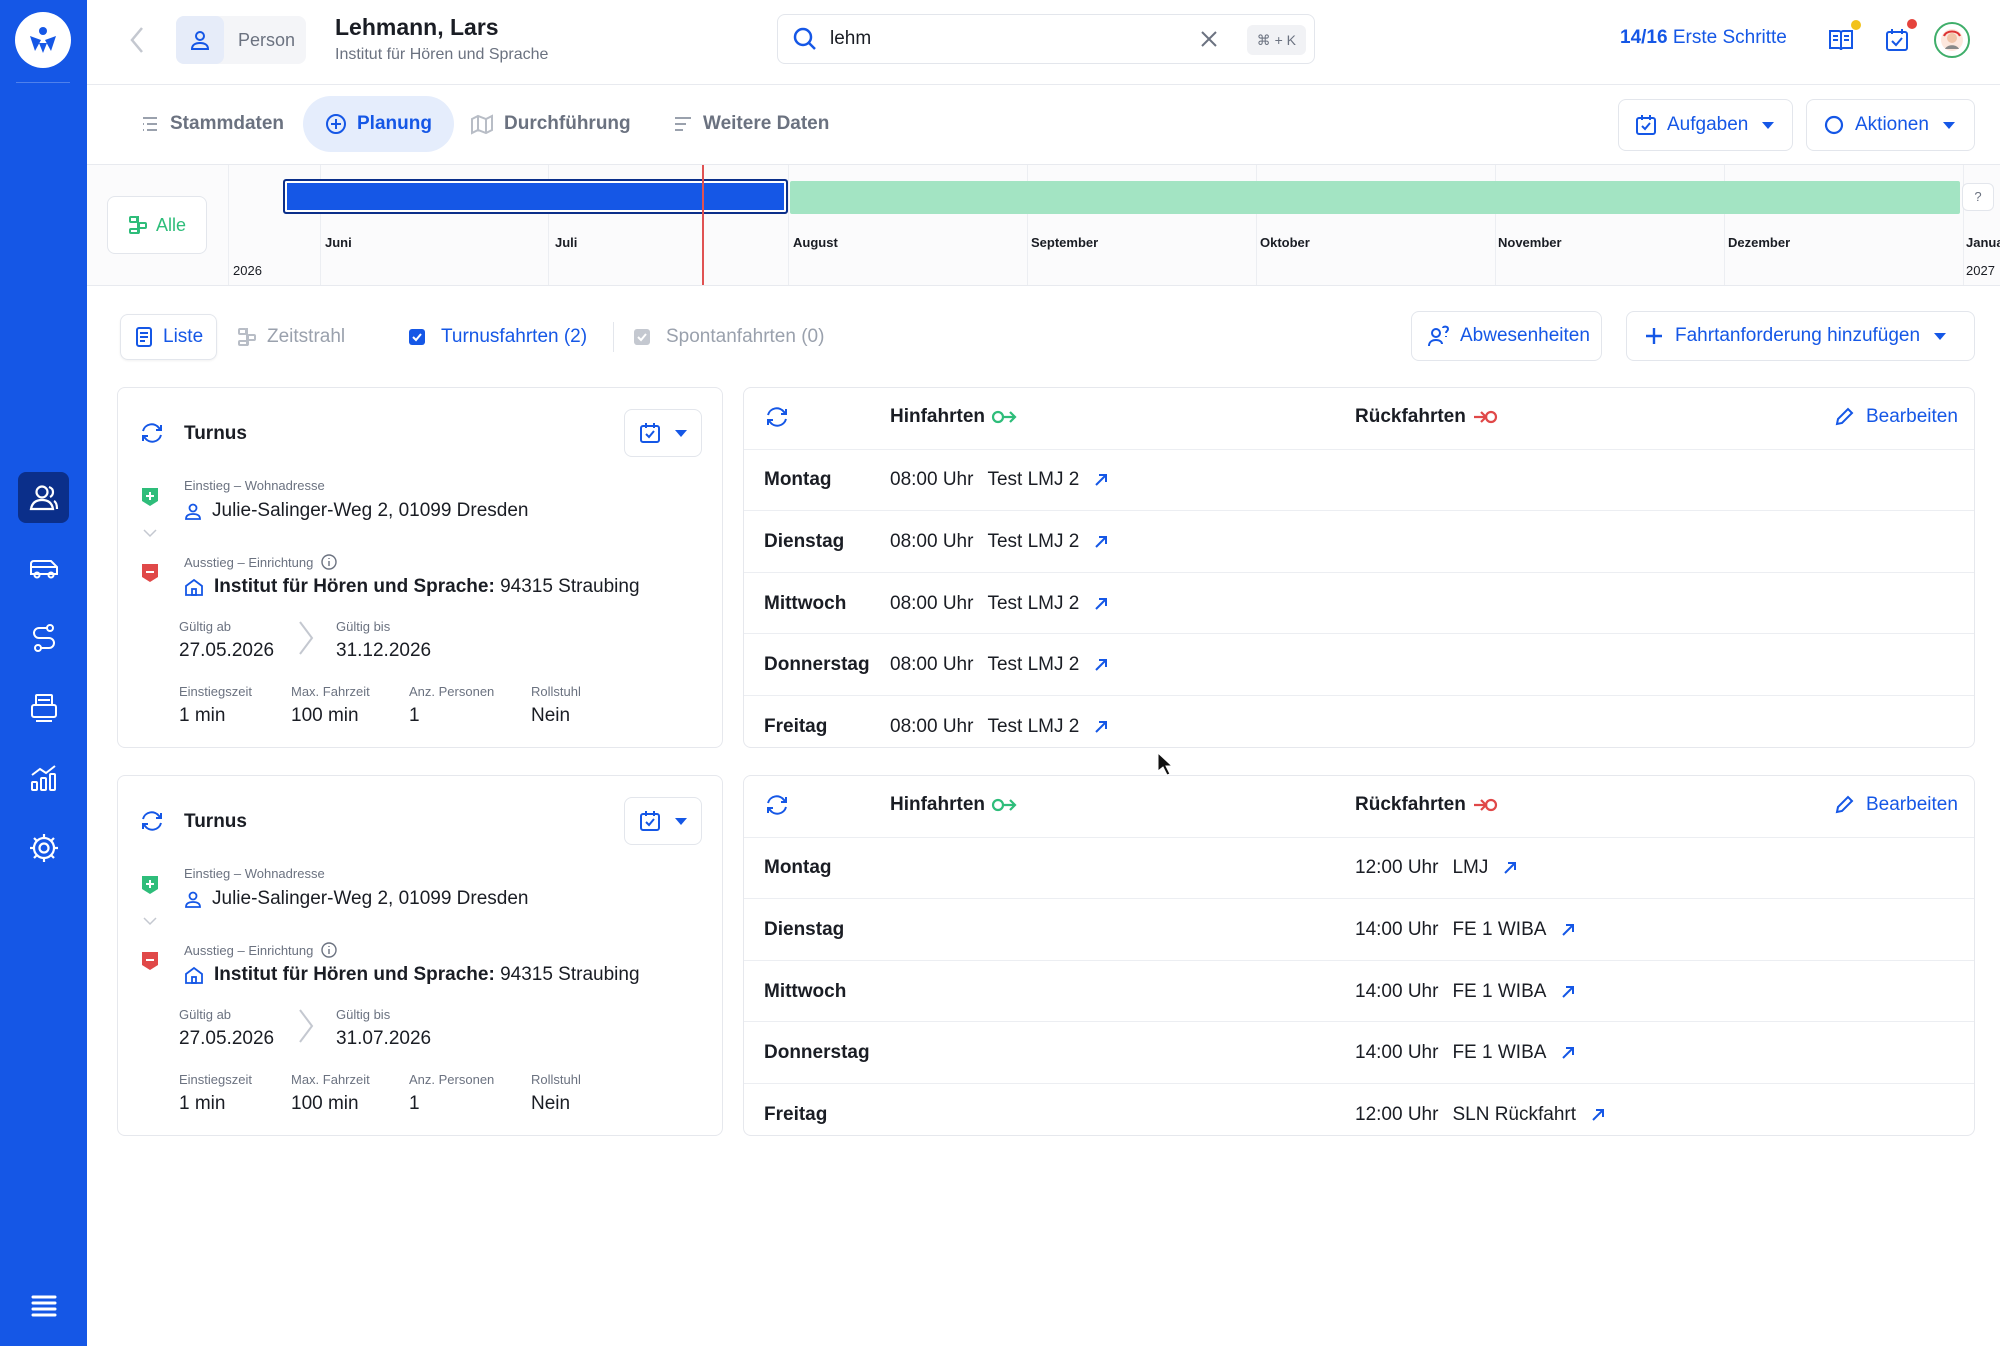  I want to click on add-trip-request-button: Fahrtanforderung hinzufügen, so click(1800, 336).